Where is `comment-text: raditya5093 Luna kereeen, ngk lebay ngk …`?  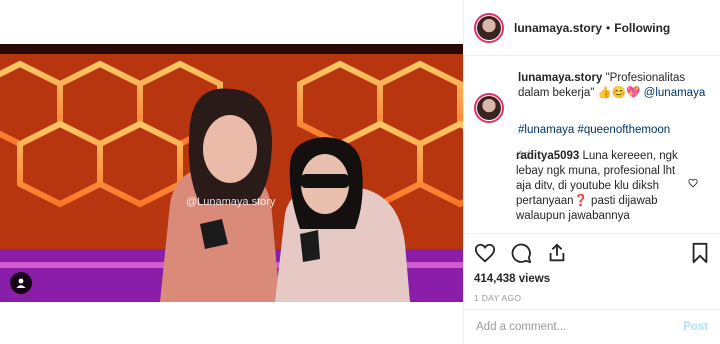
comment-text: raditya5093 Luna kereeen, ngk lebay ngk … is located at coordinates (603, 190).